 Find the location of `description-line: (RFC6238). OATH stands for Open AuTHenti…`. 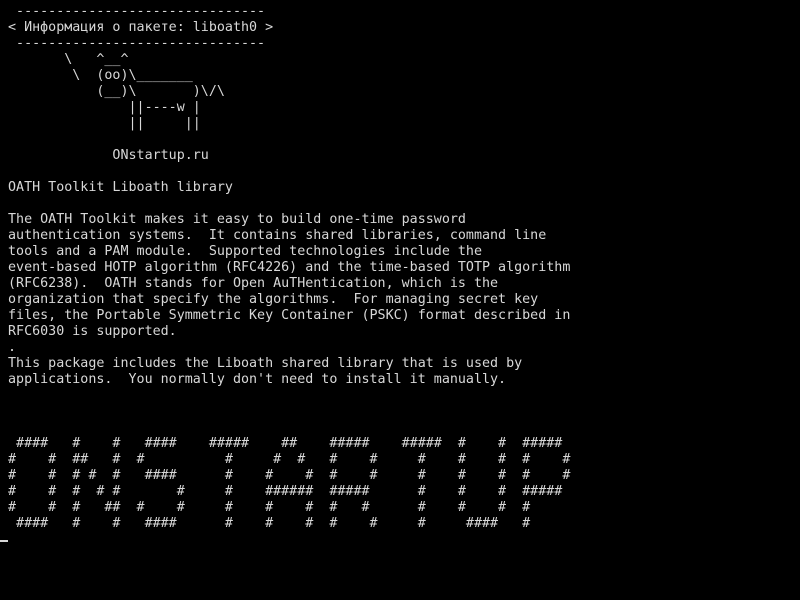

description-line: (RFC6238). OATH stands for Open AuTHenti… is located at coordinates (253, 283).